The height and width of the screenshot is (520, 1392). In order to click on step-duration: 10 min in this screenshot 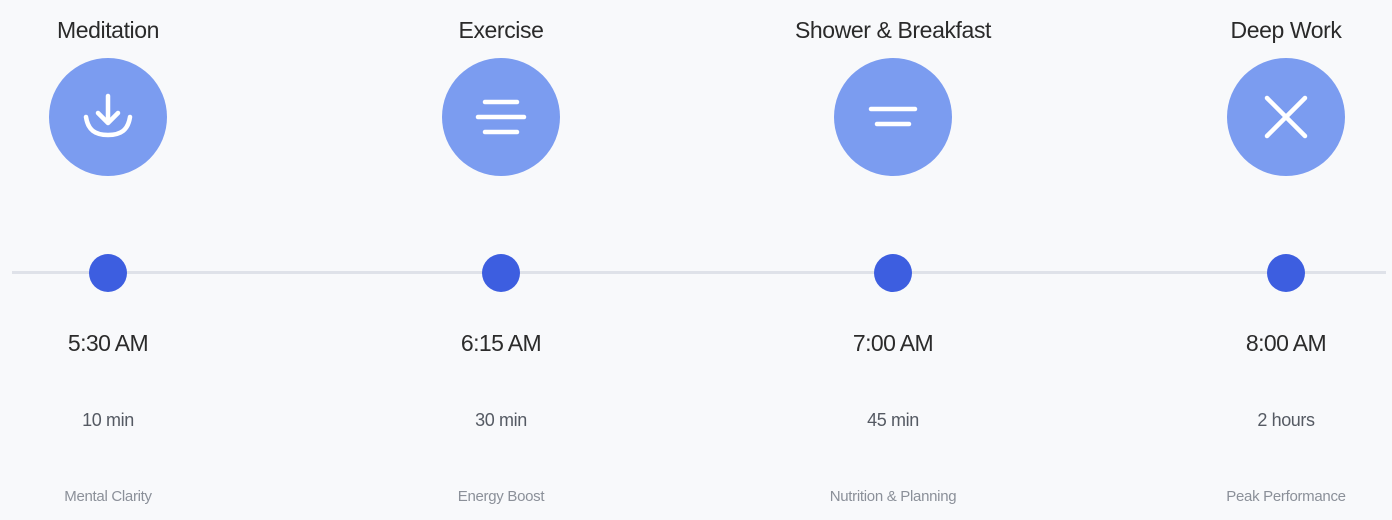, I will do `click(108, 420)`.